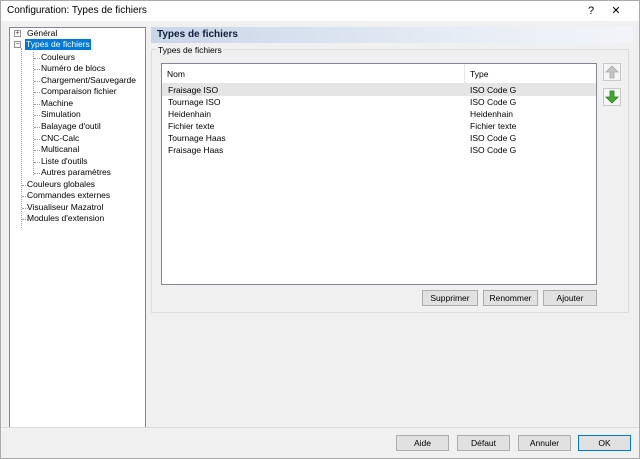 This screenshot has height=459, width=640. Describe the element at coordinates (197, 138) in the screenshot. I see `row-name: Tournage Haas` at that location.